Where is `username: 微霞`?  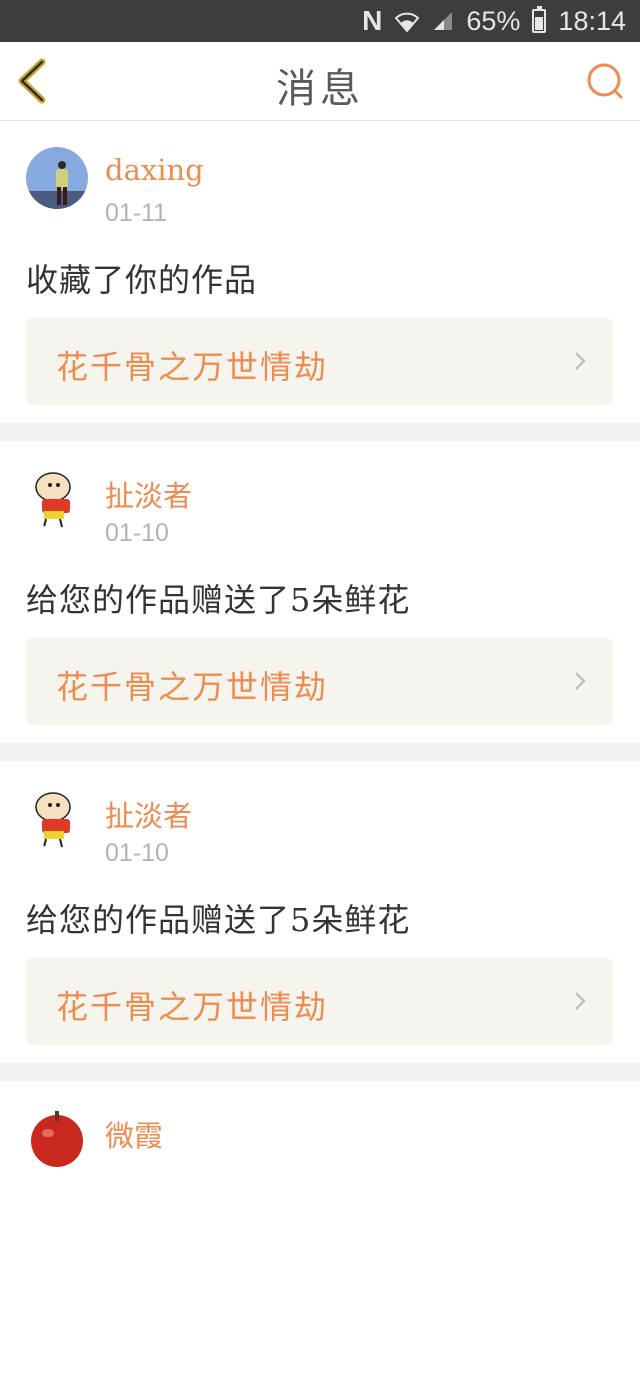
username: 微霞 is located at coordinates (134, 1134).